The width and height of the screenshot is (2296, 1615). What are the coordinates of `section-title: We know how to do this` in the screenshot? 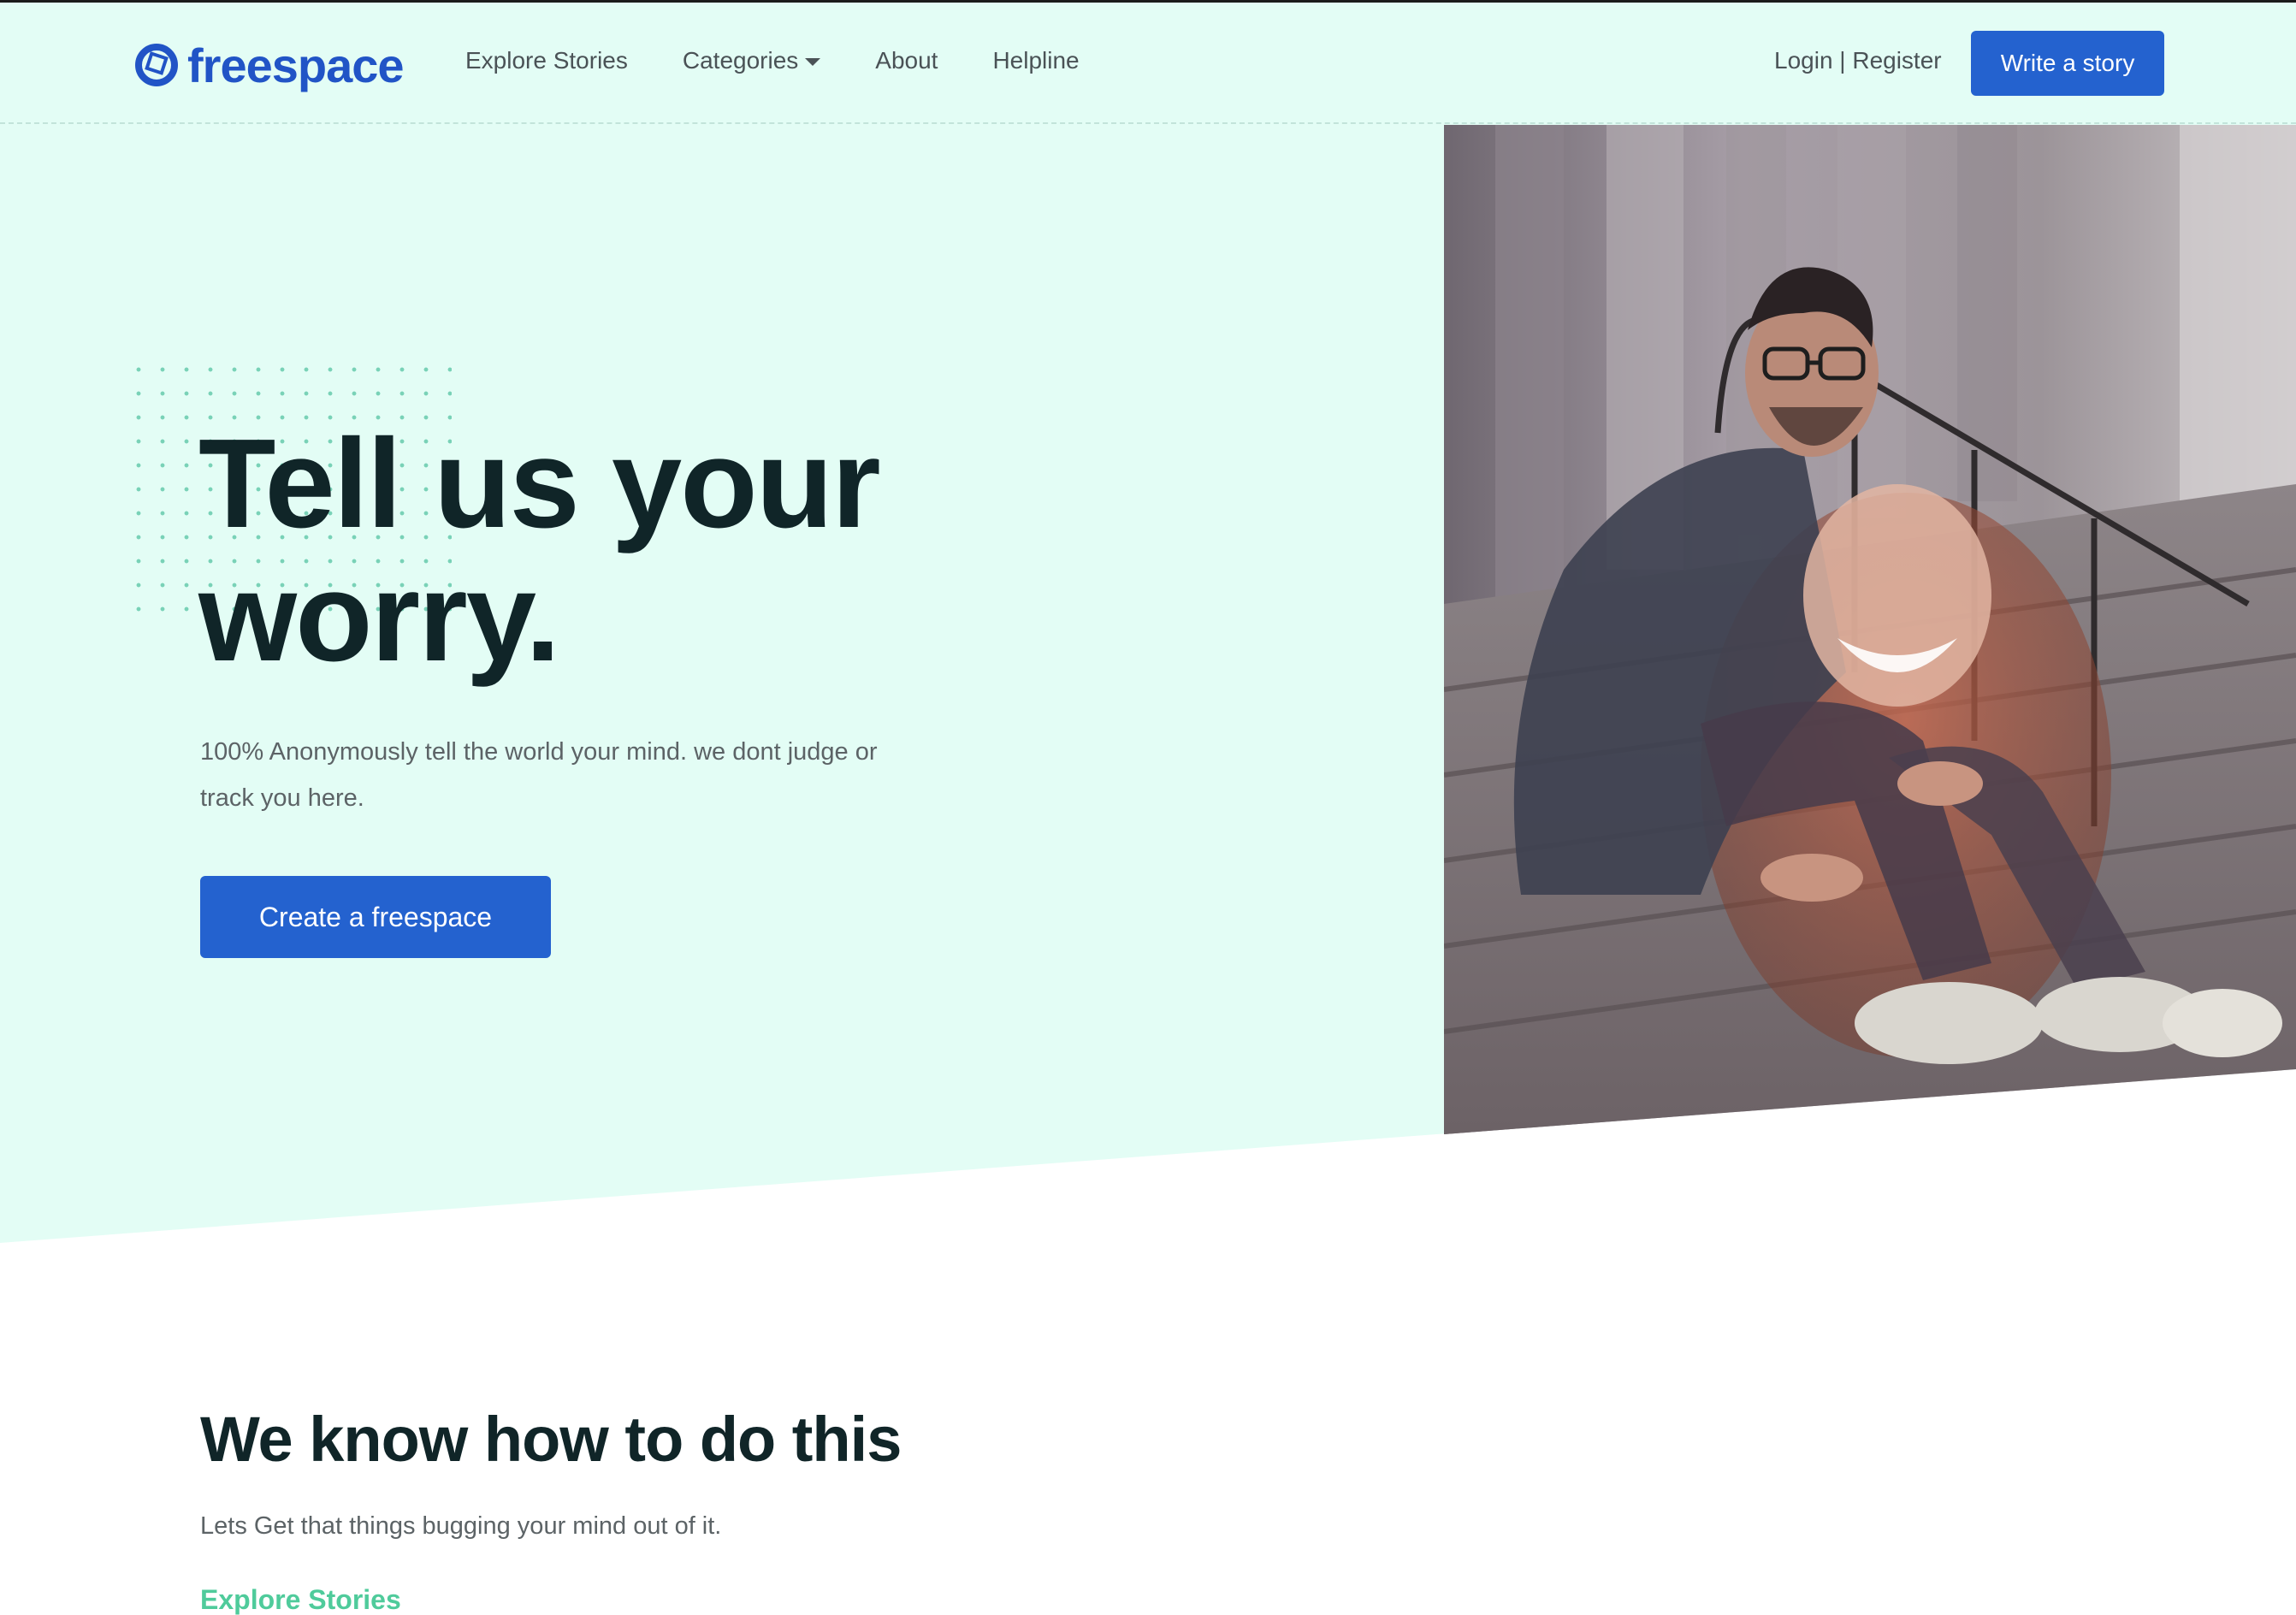 It's located at (551, 1440).